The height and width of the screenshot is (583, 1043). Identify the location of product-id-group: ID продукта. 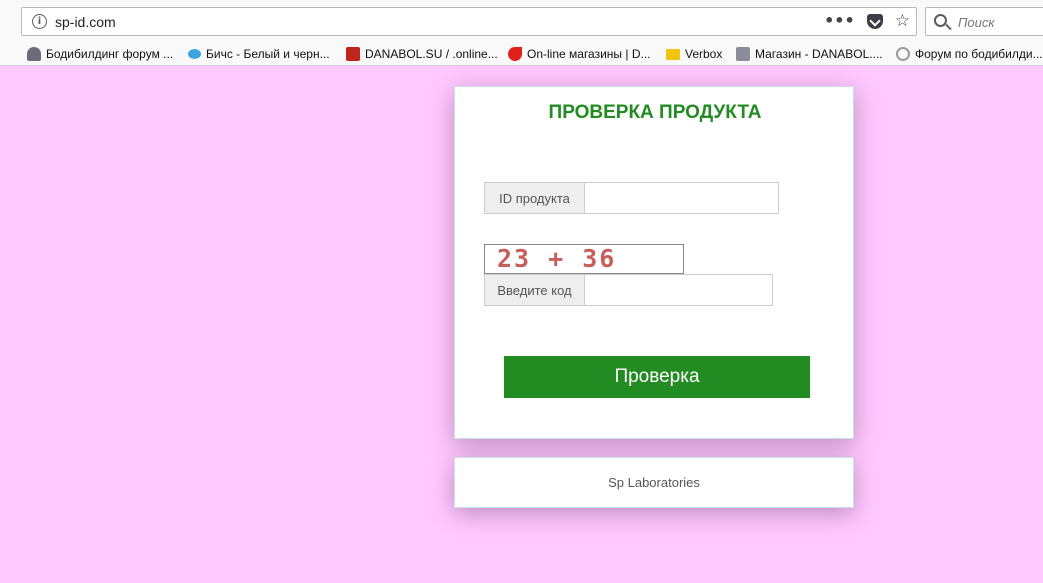
(631, 198).